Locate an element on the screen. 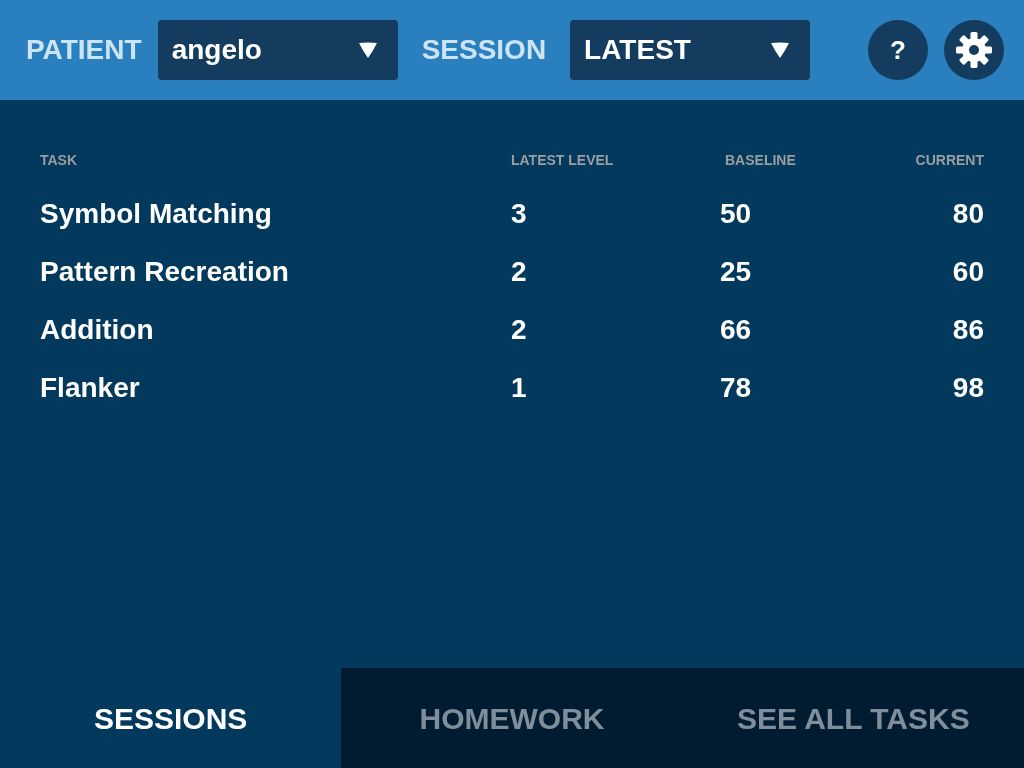 This screenshot has width=1024, height=768. table-cell: 60 is located at coordinates (968, 272).